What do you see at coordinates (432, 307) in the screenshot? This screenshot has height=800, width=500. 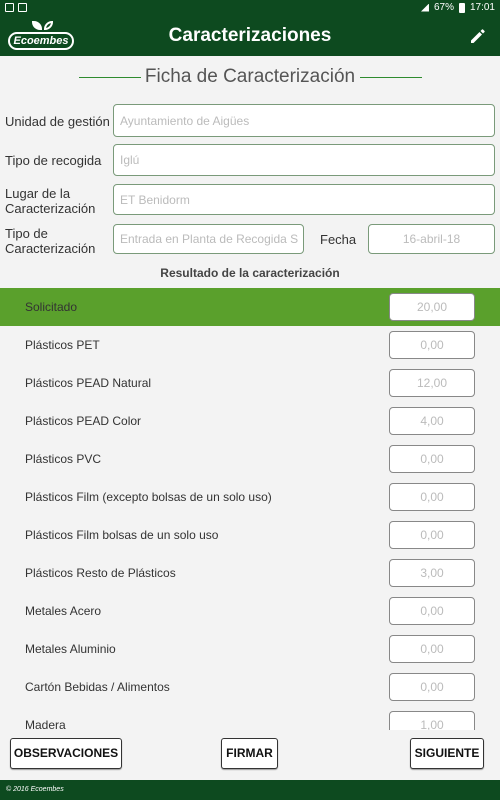 I see `result-value-field: 20,00` at bounding box center [432, 307].